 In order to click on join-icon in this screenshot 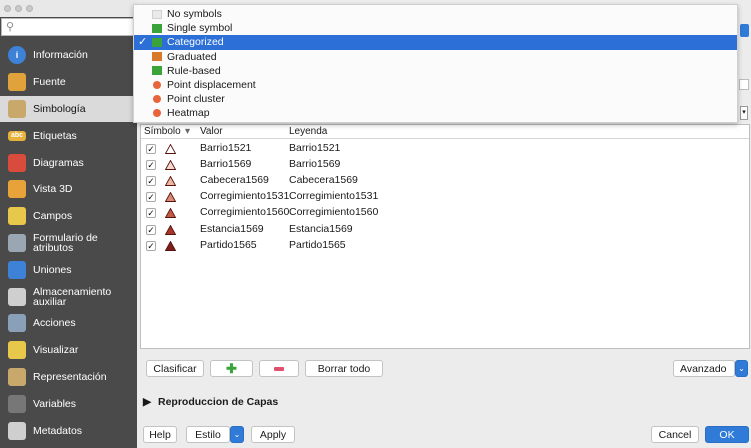, I will do `click(17, 269)`.